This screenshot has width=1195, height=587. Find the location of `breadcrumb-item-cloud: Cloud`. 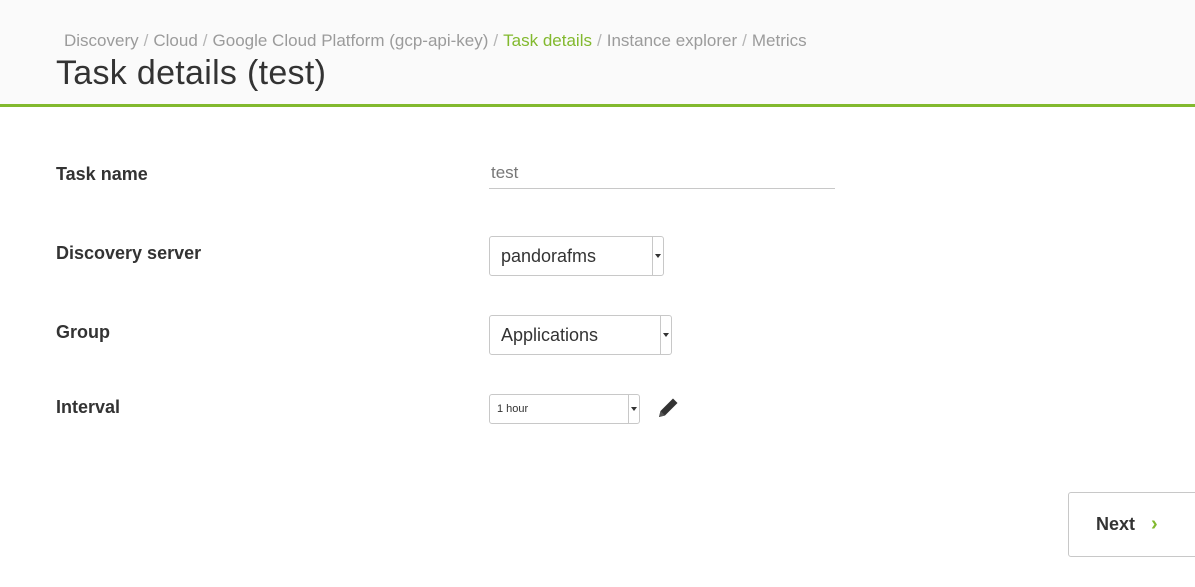

breadcrumb-item-cloud: Cloud is located at coordinates (175, 40).